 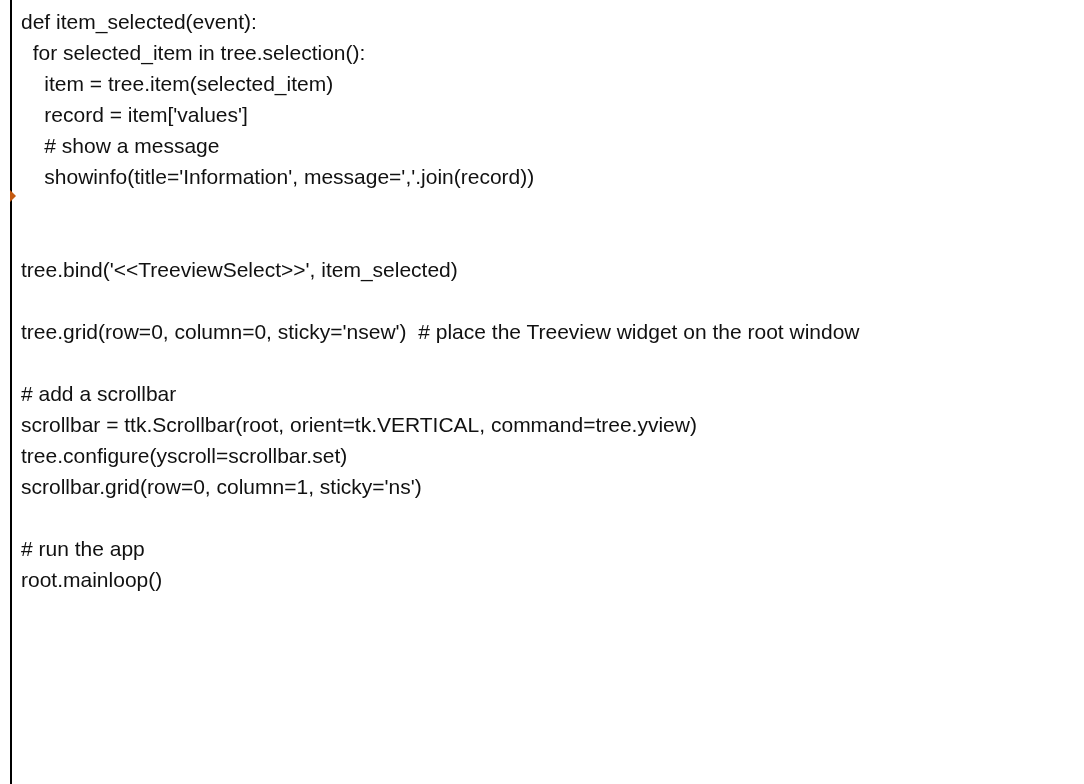 I want to click on code-line: # run the app, so click(x=83, y=549).